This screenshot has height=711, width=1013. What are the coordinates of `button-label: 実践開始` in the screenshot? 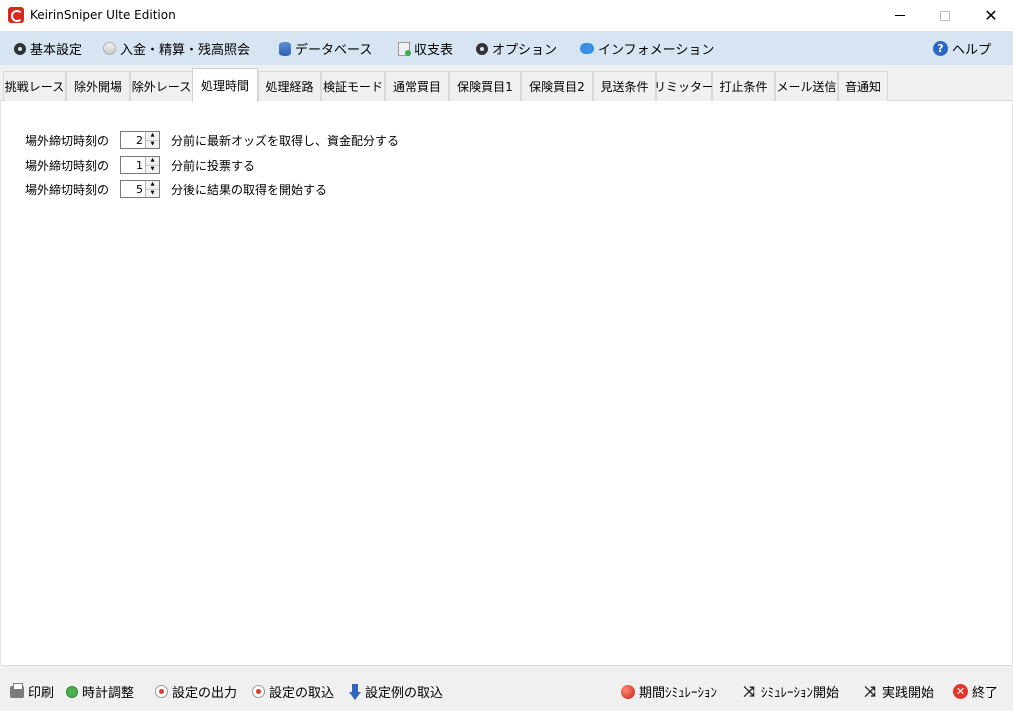 It's located at (908, 693).